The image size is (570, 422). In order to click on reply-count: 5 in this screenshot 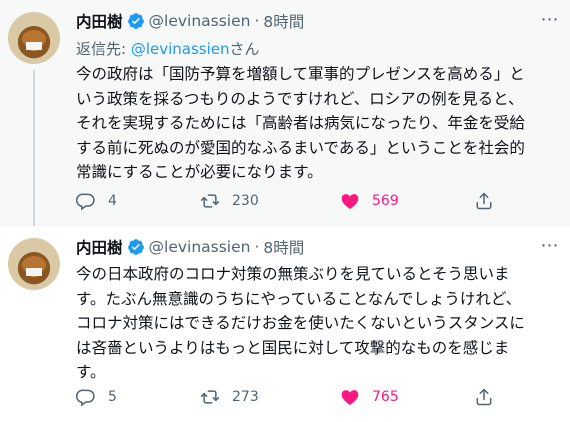, I will do `click(112, 397)`.